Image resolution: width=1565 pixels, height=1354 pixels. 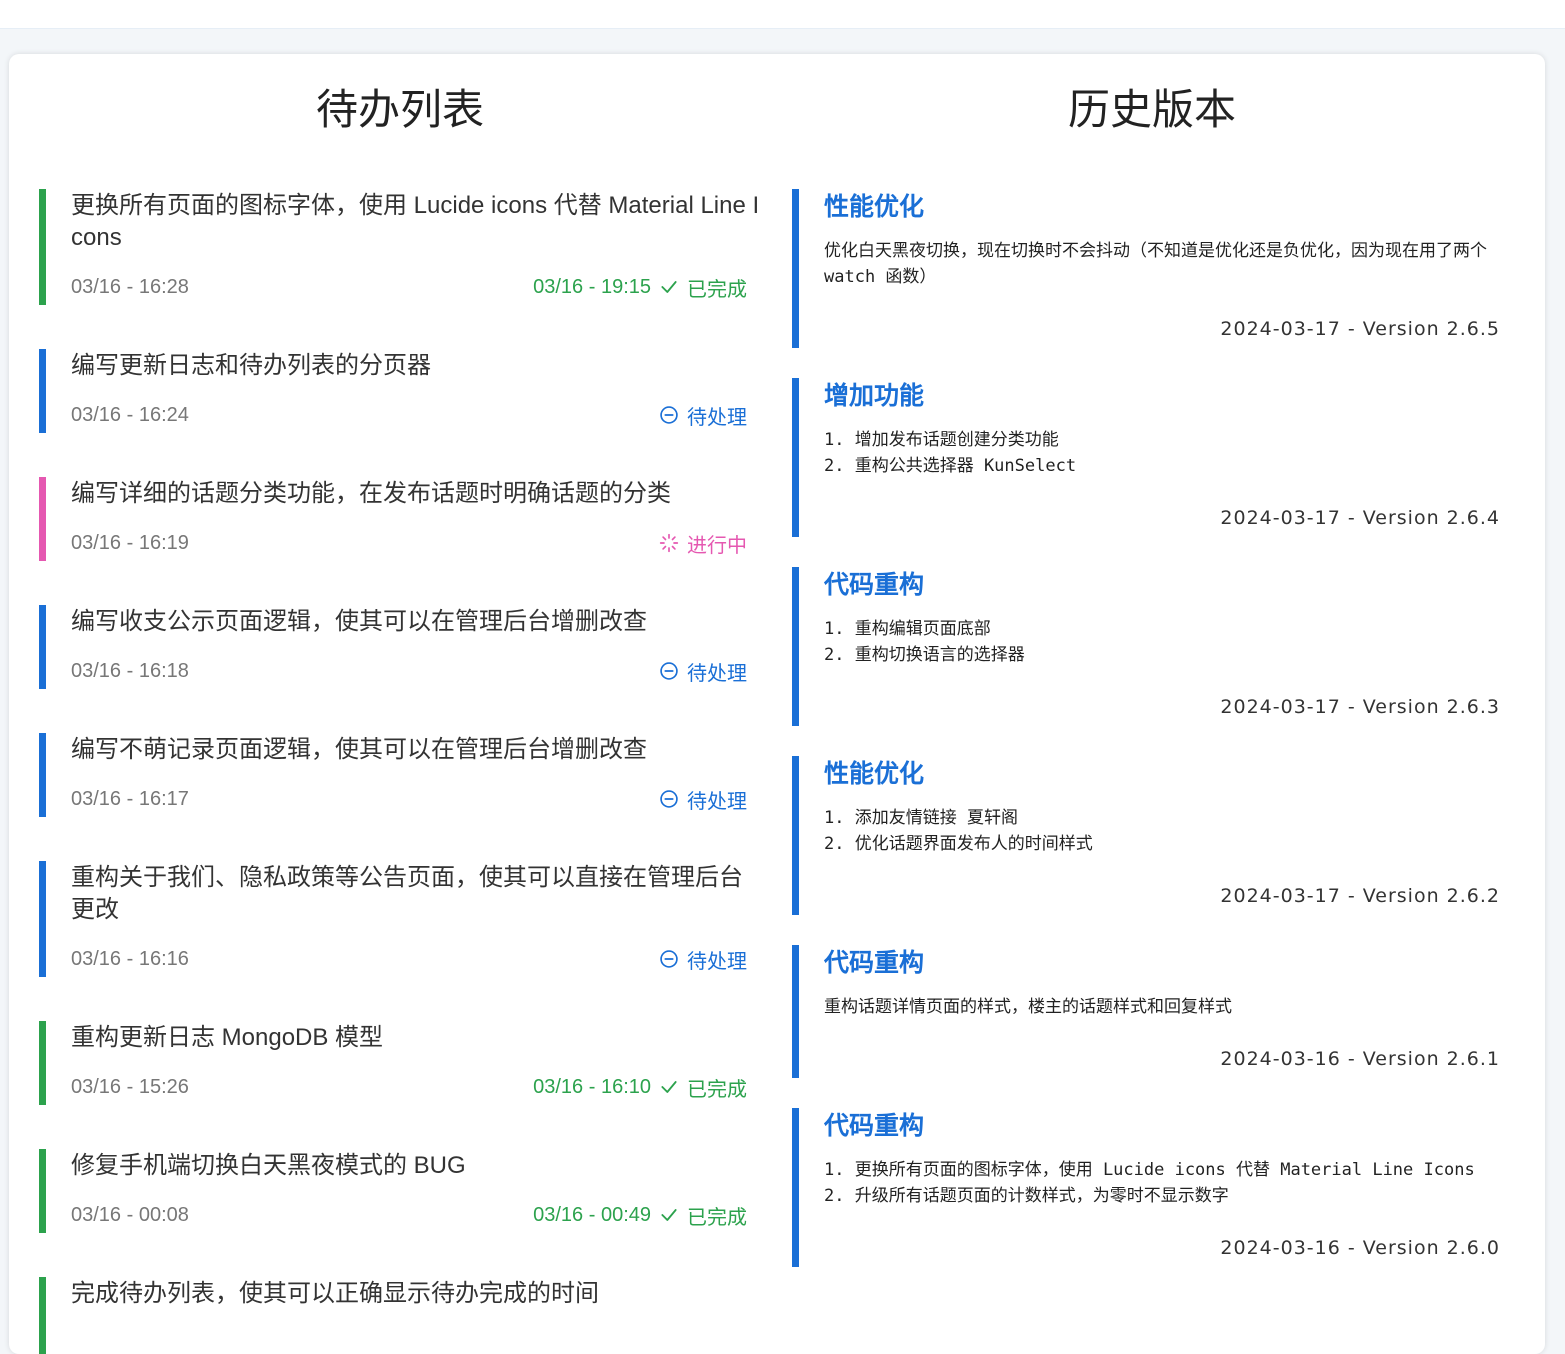 What do you see at coordinates (924, 655) in the screenshot?
I see `history-item-line: 2. 重构切换语言的选择器` at bounding box center [924, 655].